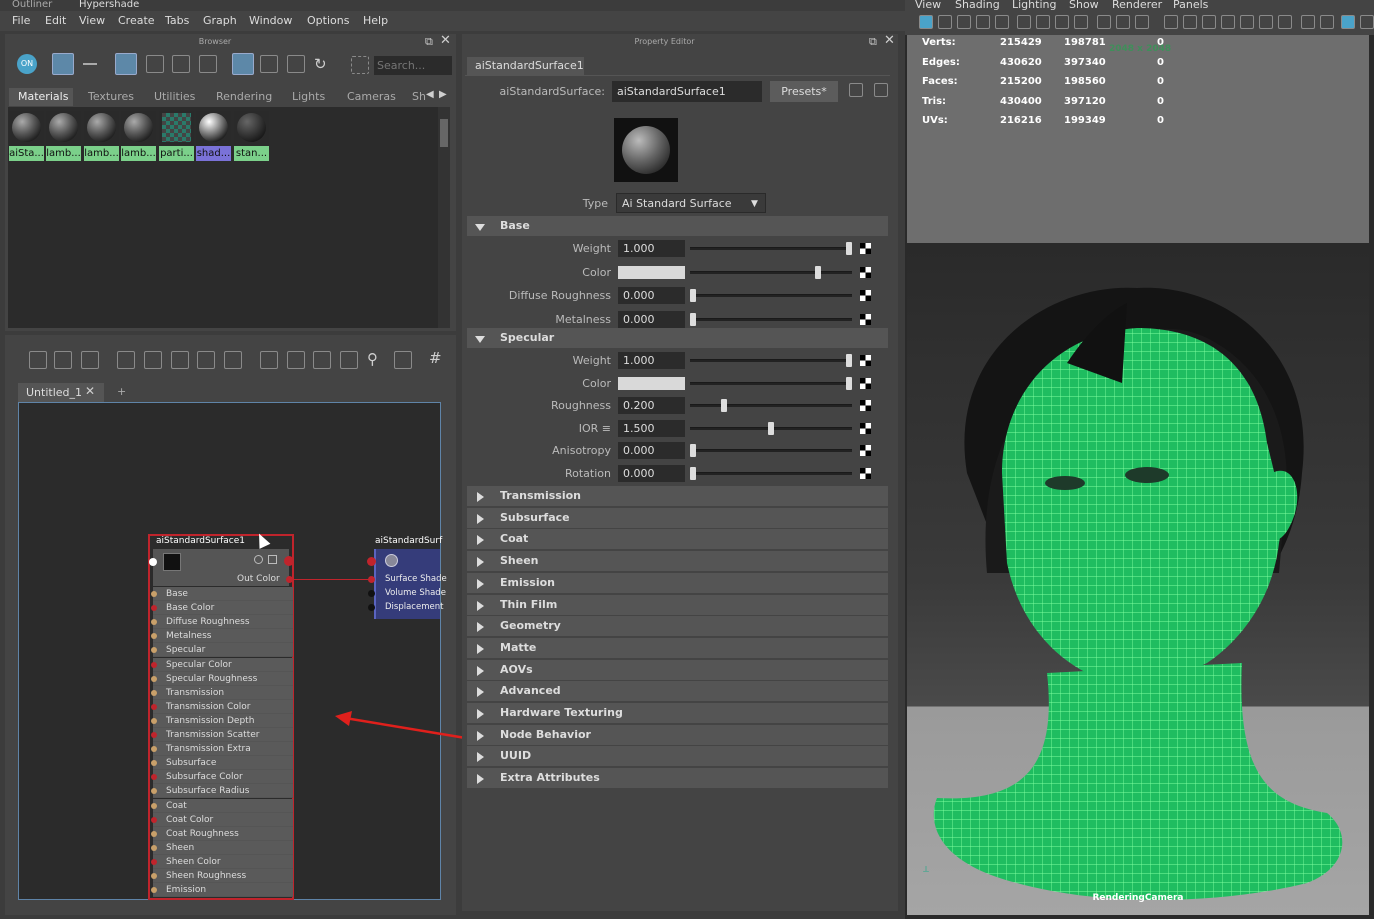 The image size is (1374, 919). I want to click on section-geometry: Geometry, so click(677, 626).